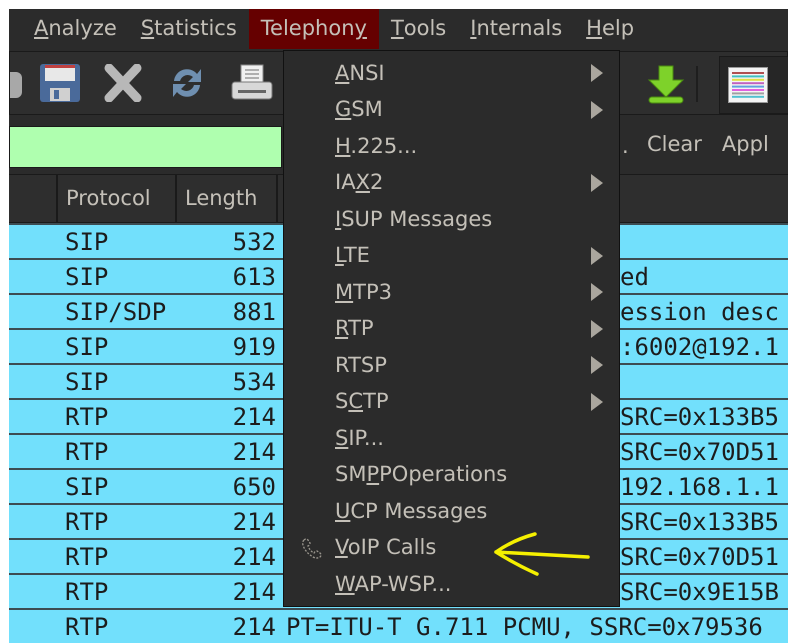 This screenshot has width=788, height=643. Describe the element at coordinates (413, 219) in the screenshot. I see `menu-item-label: ISUP Messages` at that location.